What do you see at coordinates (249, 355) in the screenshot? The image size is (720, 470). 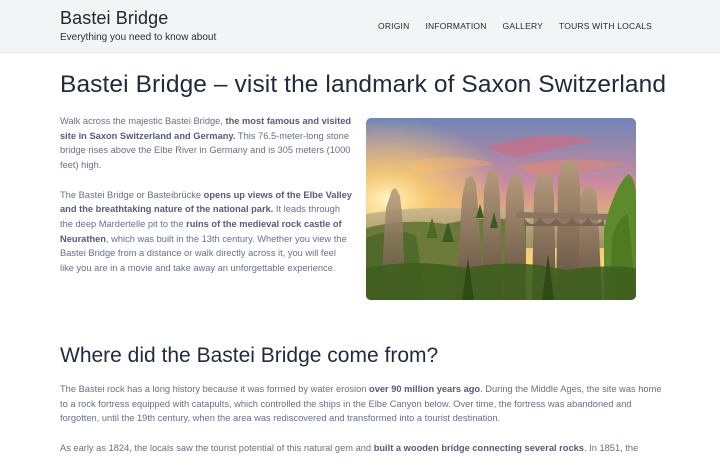 I see `section-heading-origin: Where did the Bastei Bridge come from?` at bounding box center [249, 355].